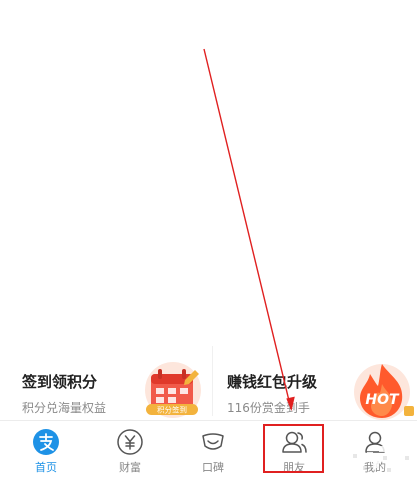 The height and width of the screenshot is (479, 417). What do you see at coordinates (213, 441) in the screenshot?
I see `koubei-smile-icon` at bounding box center [213, 441].